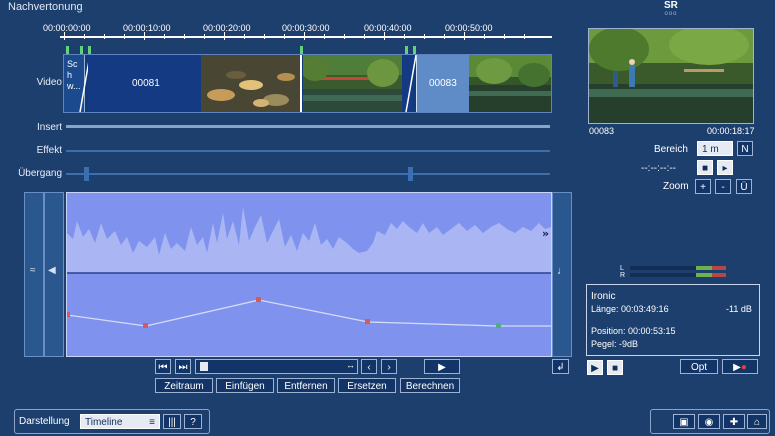  What do you see at coordinates (615, 367) in the screenshot?
I see `stop-button: ■` at bounding box center [615, 367].